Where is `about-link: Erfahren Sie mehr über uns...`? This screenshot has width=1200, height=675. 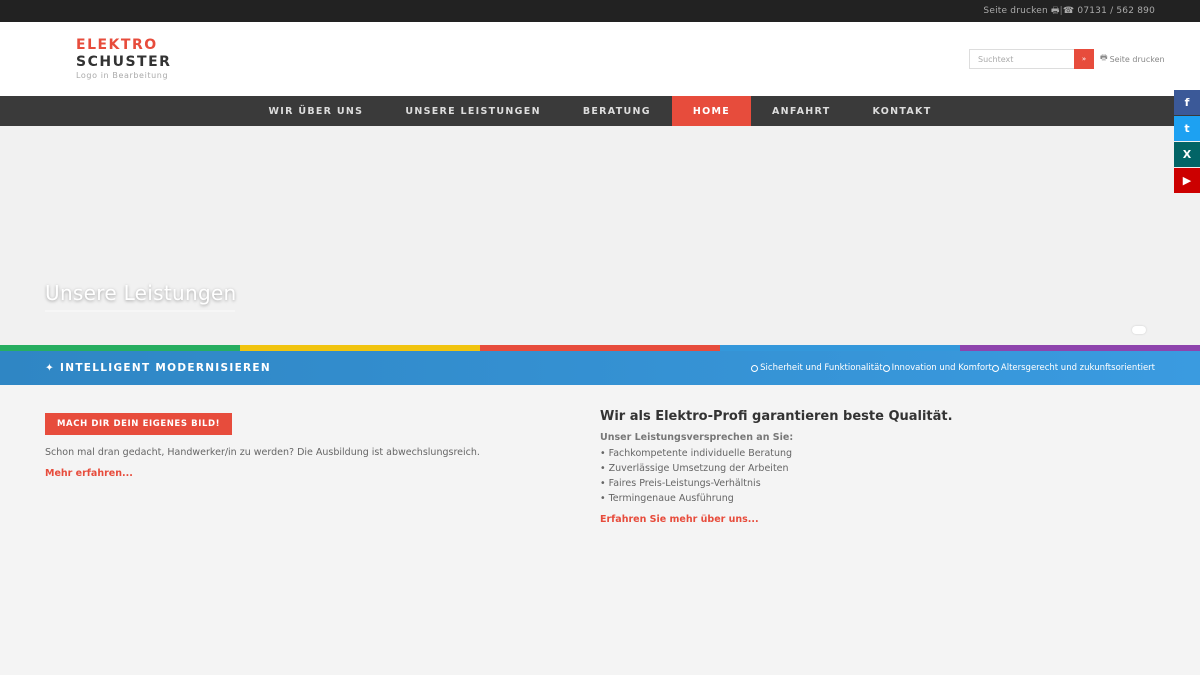 about-link: Erfahren Sie mehr über uns... is located at coordinates (880, 519).